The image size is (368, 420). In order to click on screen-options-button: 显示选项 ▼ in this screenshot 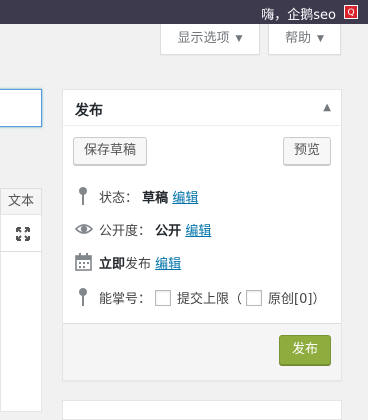, I will do `click(210, 39)`.